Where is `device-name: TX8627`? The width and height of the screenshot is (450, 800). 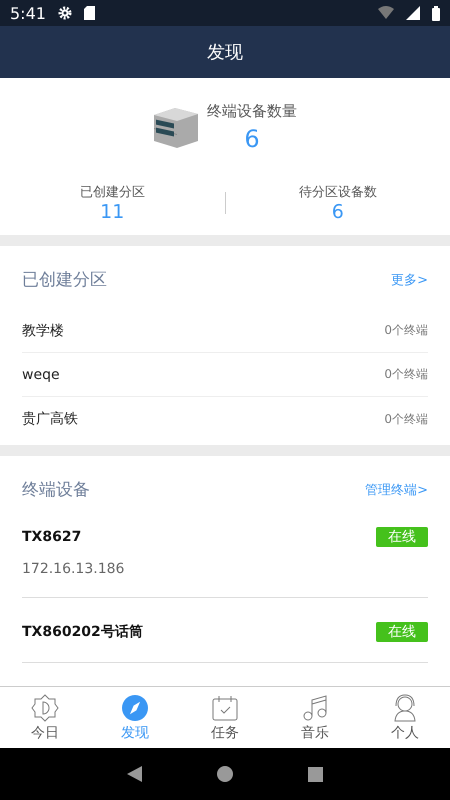
device-name: TX8627 is located at coordinates (52, 537).